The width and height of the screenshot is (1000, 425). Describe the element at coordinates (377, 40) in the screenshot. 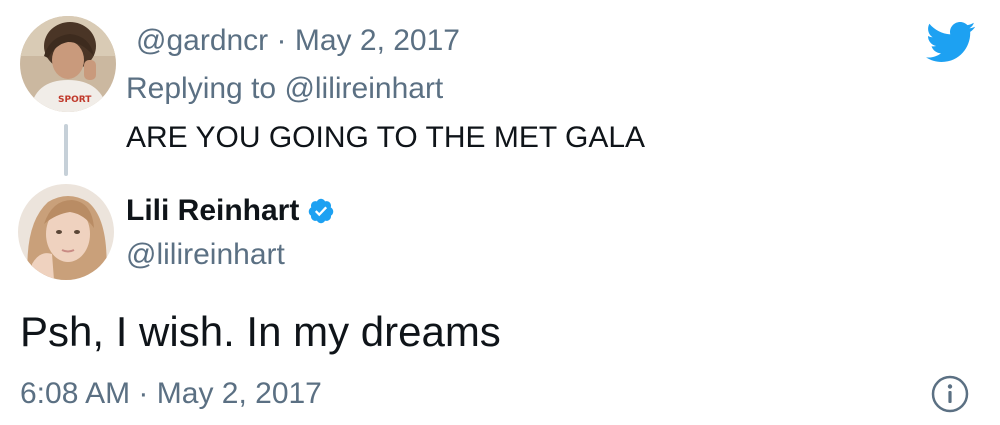

I see `reply-date: May 2, 2017` at that location.